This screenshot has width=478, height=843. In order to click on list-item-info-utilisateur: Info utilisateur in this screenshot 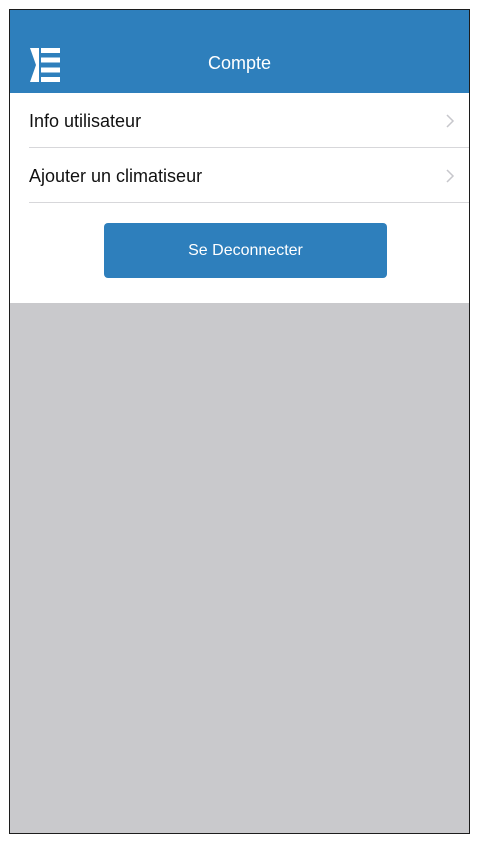, I will do `click(239, 120)`.